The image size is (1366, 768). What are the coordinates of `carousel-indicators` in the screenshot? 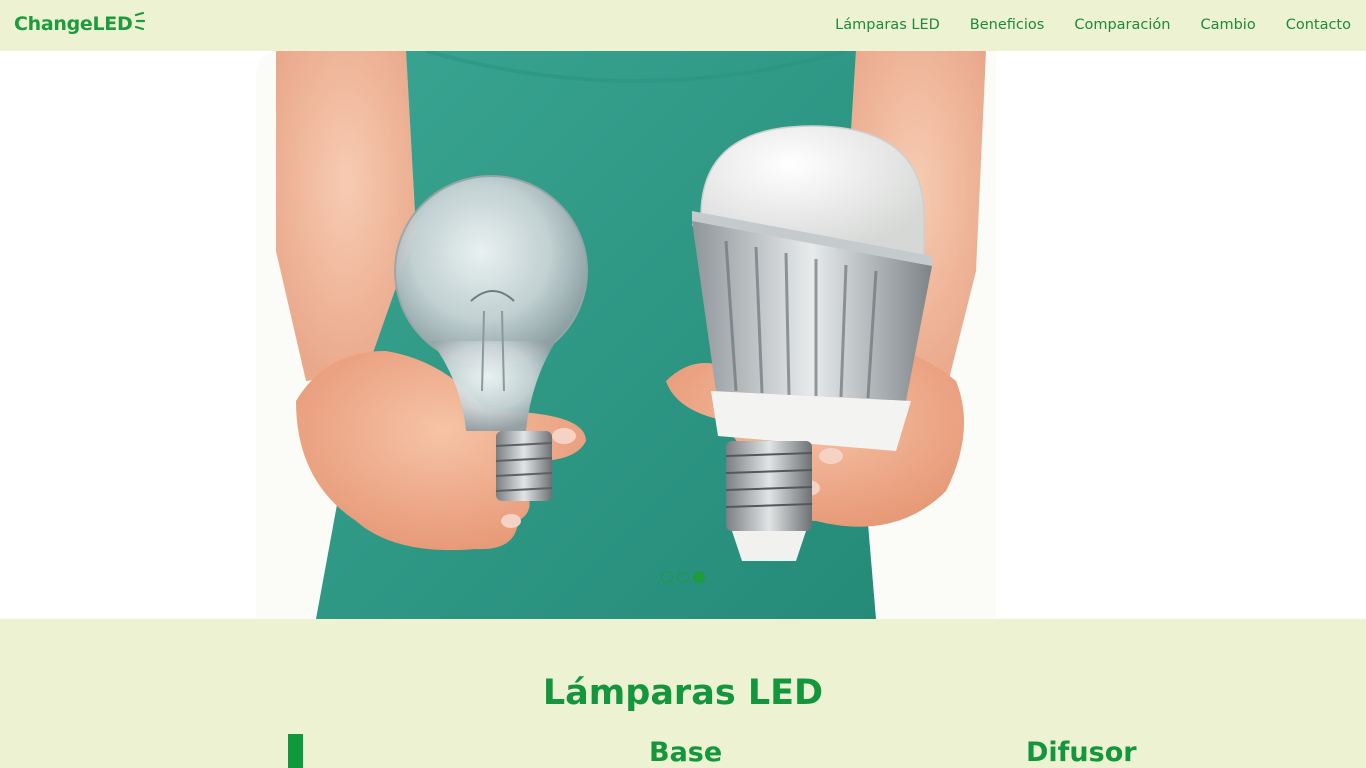 It's located at (683, 577).